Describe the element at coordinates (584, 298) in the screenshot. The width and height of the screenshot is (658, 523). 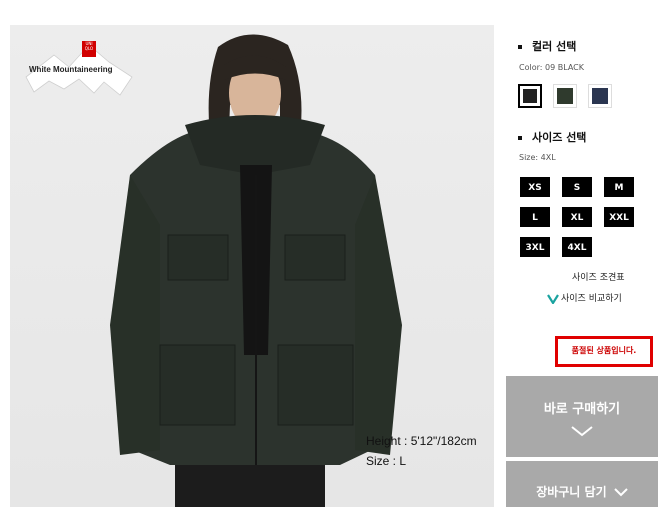
I see `size-compare-link: 사이즈 비교하기` at that location.